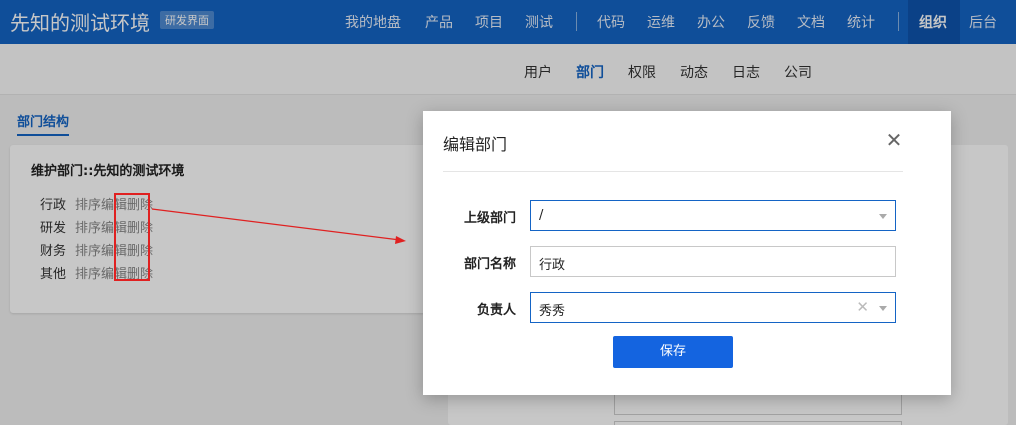 The image size is (1016, 425). What do you see at coordinates (489, 264) in the screenshot?
I see `dept-name-label: 部门名称` at bounding box center [489, 264].